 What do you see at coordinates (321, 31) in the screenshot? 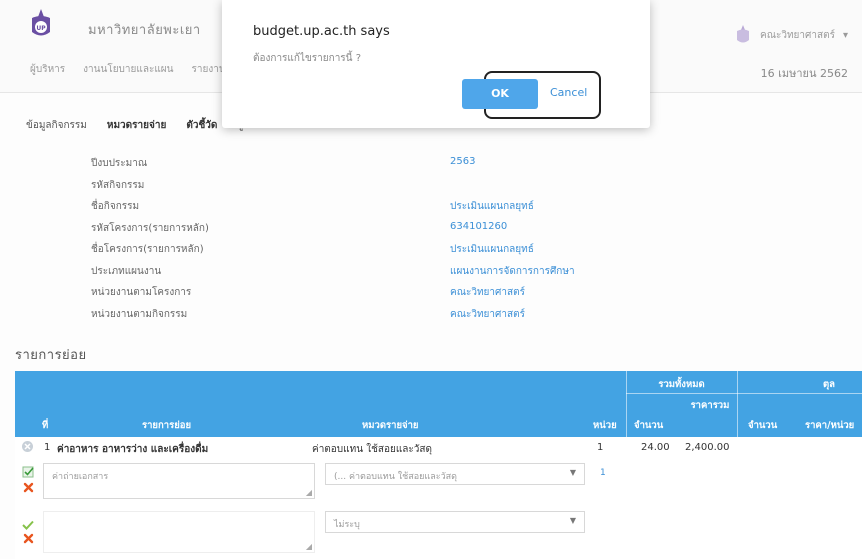
I see `dialog-title: budget.up.ac.th says` at bounding box center [321, 31].